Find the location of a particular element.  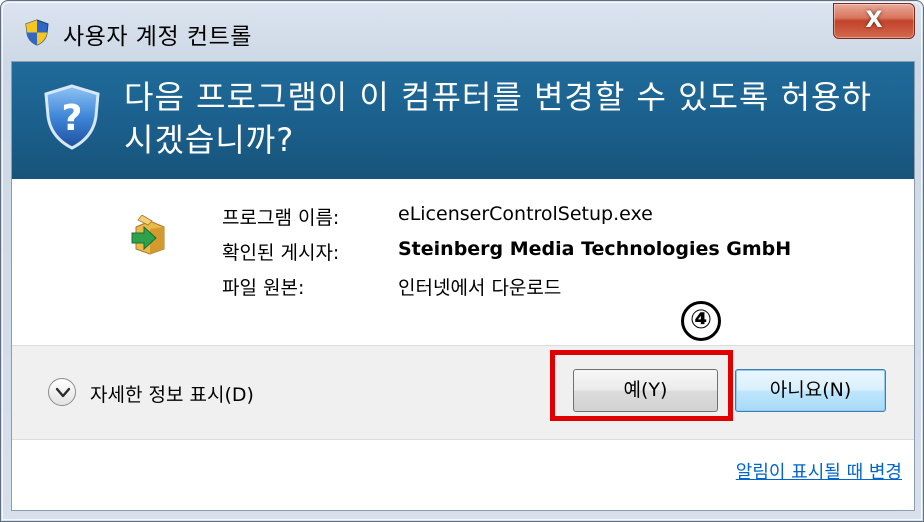

change-notification-settings-link: 알림이 표시될 때 변경 is located at coordinates (819, 471).